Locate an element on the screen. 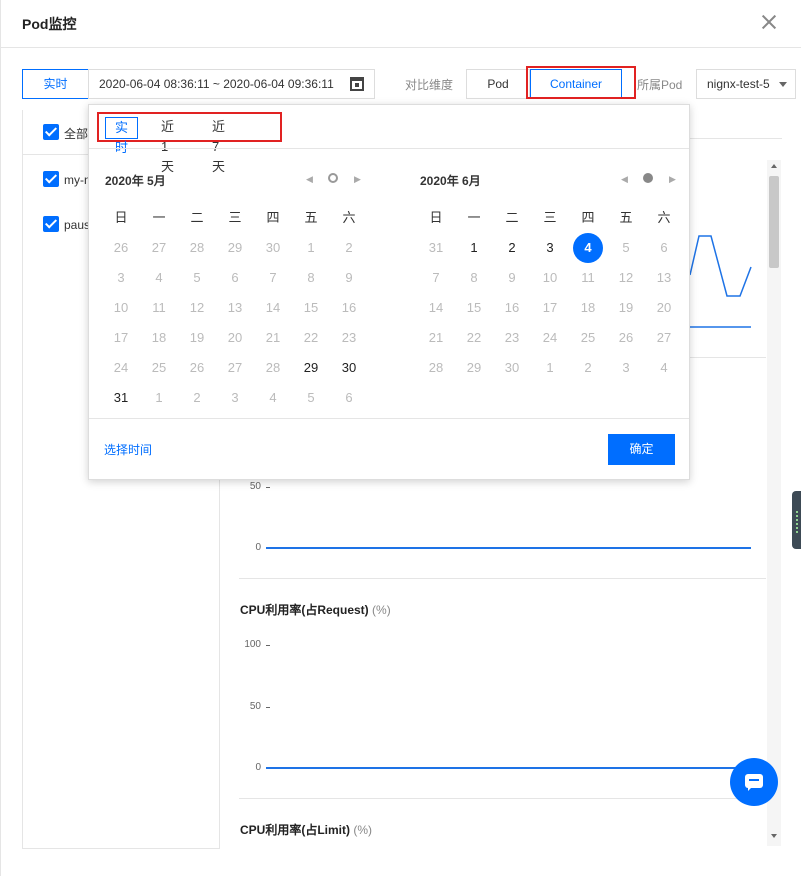 The image size is (801, 876). side-drawer-handle is located at coordinates (796, 520).